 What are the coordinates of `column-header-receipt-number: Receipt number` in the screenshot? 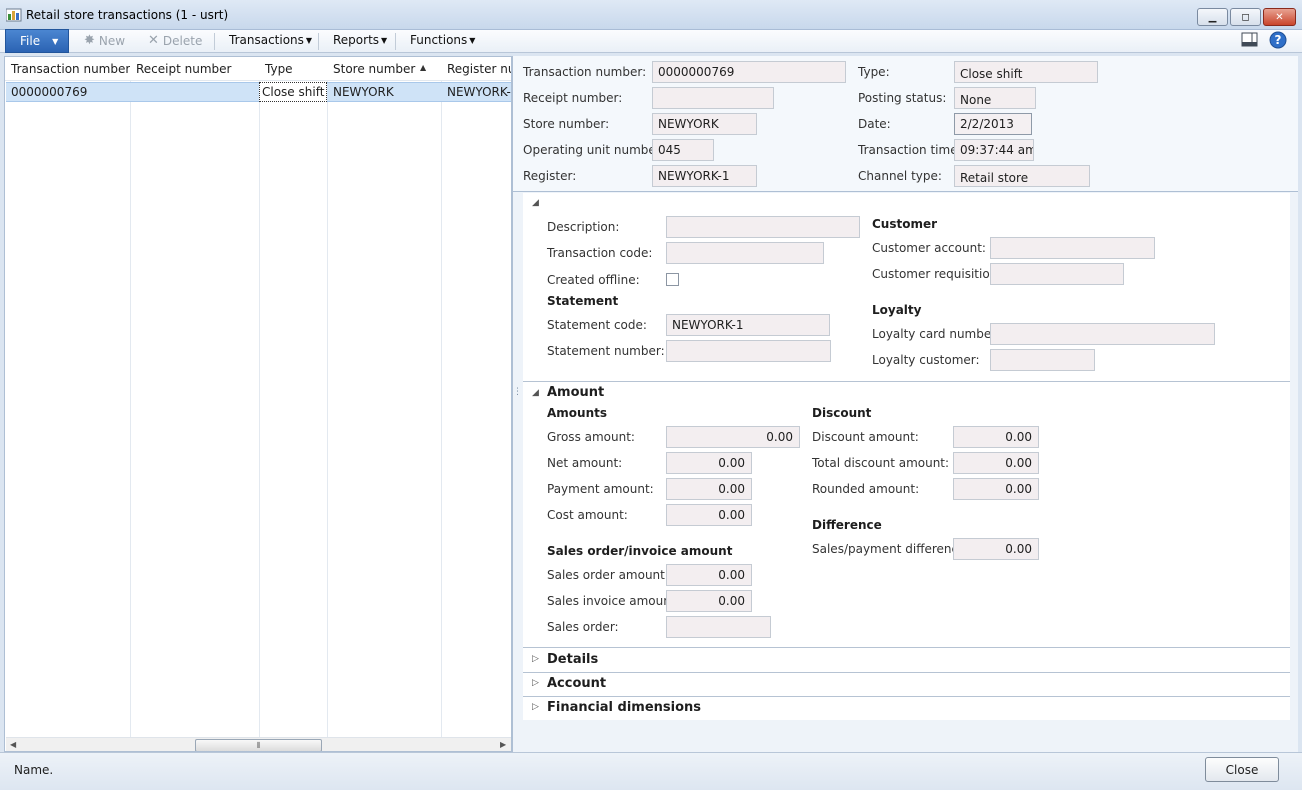 It's located at (194, 69).